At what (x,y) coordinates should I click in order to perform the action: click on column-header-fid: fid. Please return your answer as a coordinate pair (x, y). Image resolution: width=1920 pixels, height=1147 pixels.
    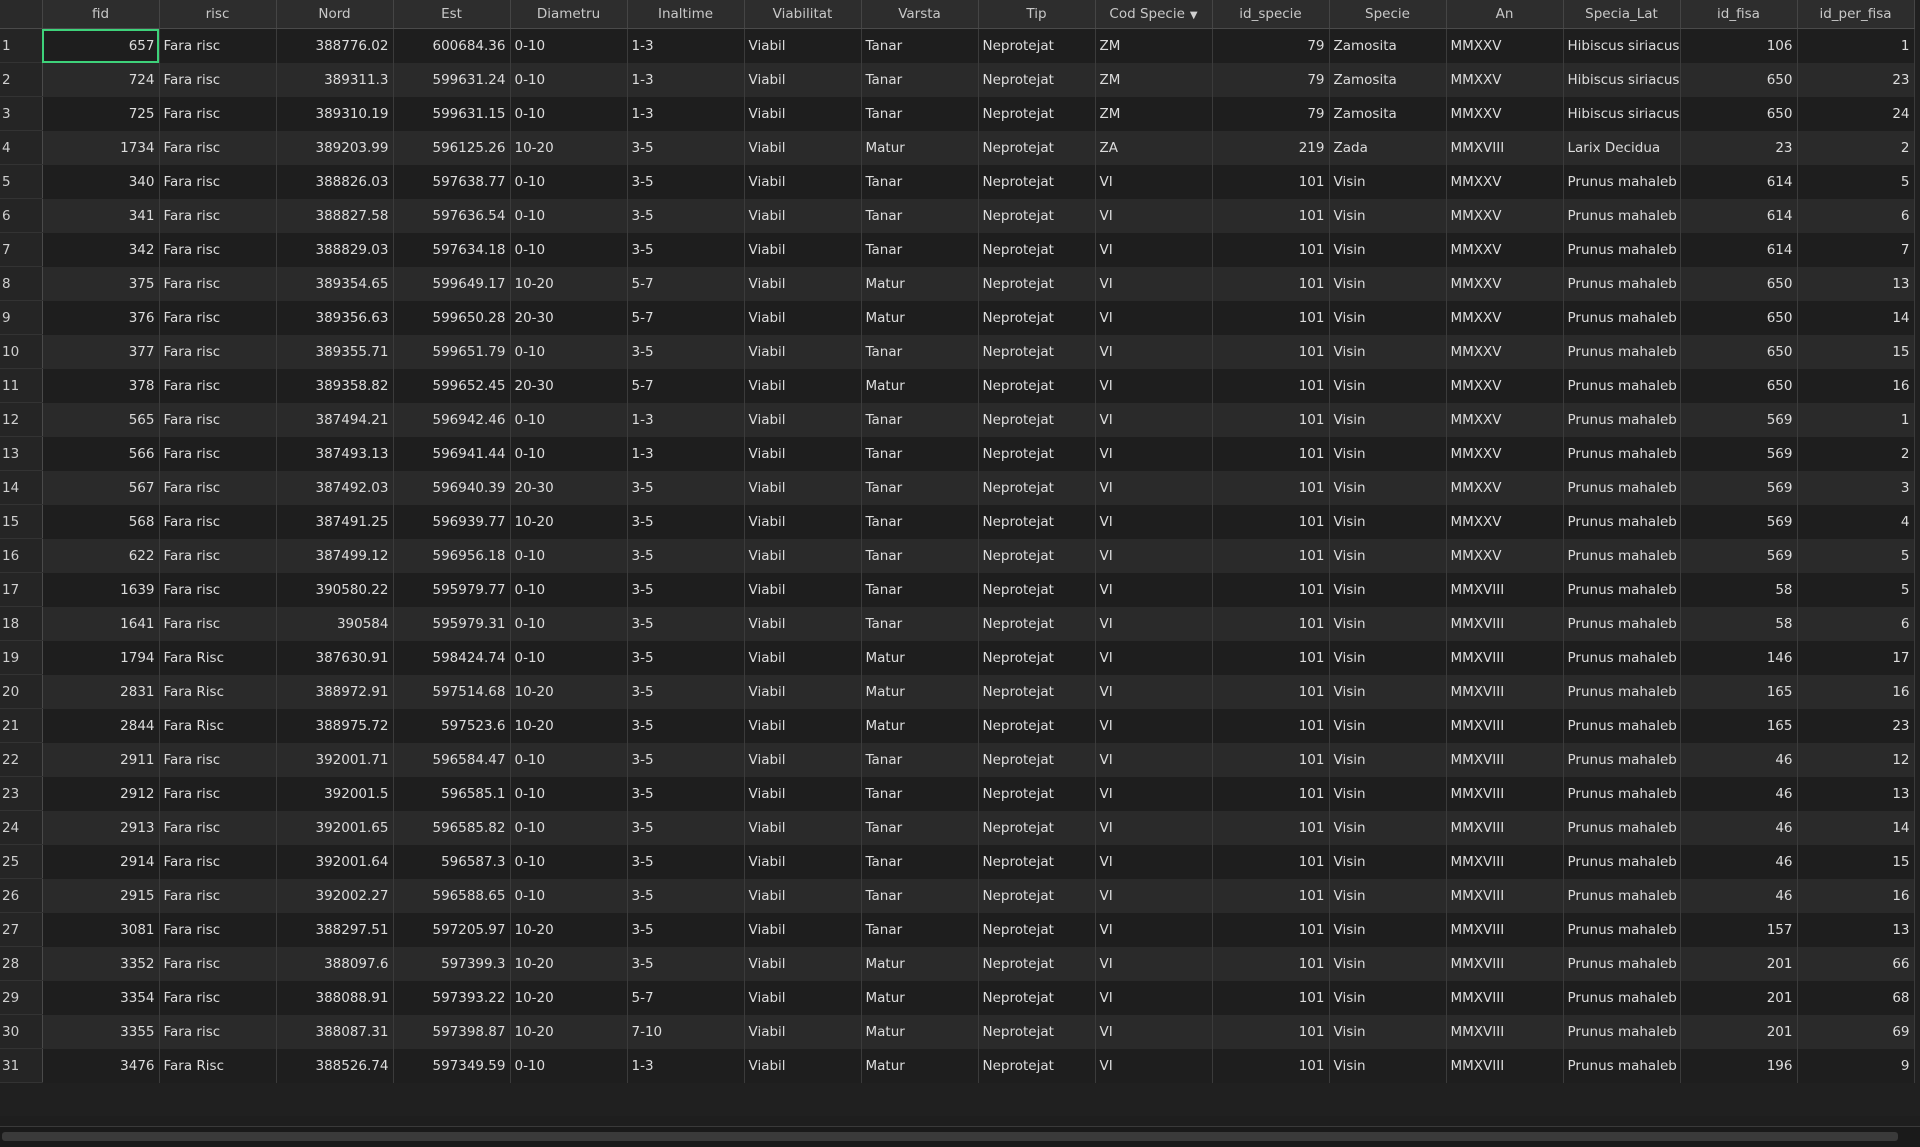
    Looking at the image, I should click on (101, 14).